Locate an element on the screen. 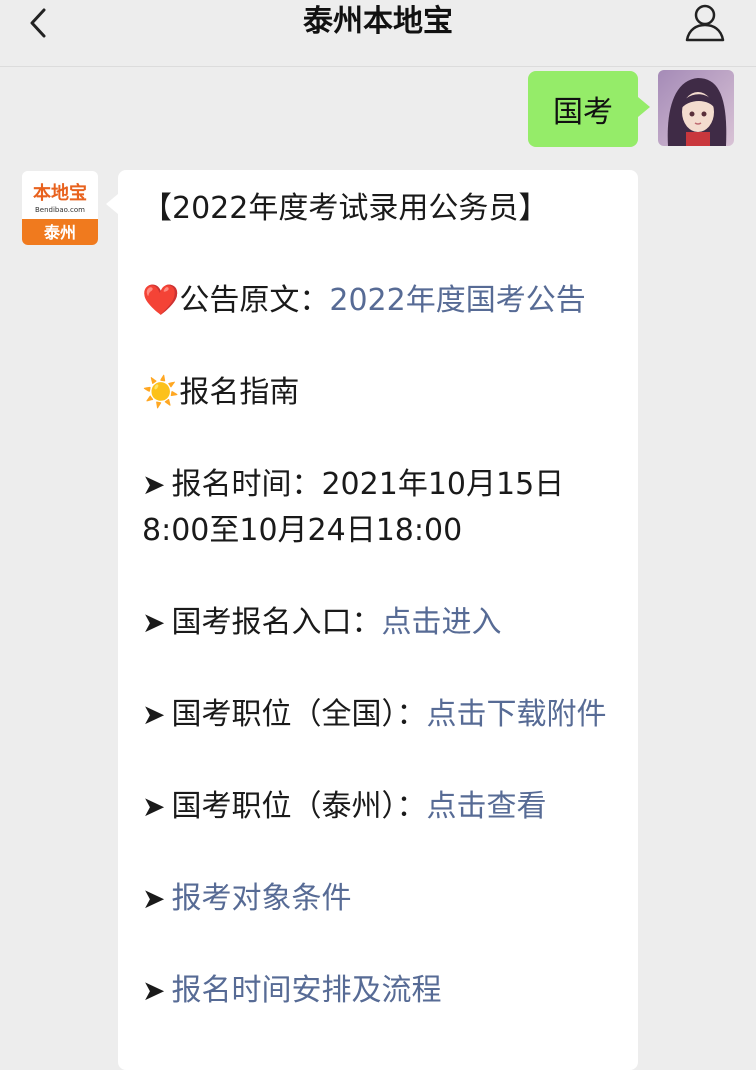 This screenshot has width=756, height=1070. top-navigation-bar: 泰州本地宝 is located at coordinates (378, 33).